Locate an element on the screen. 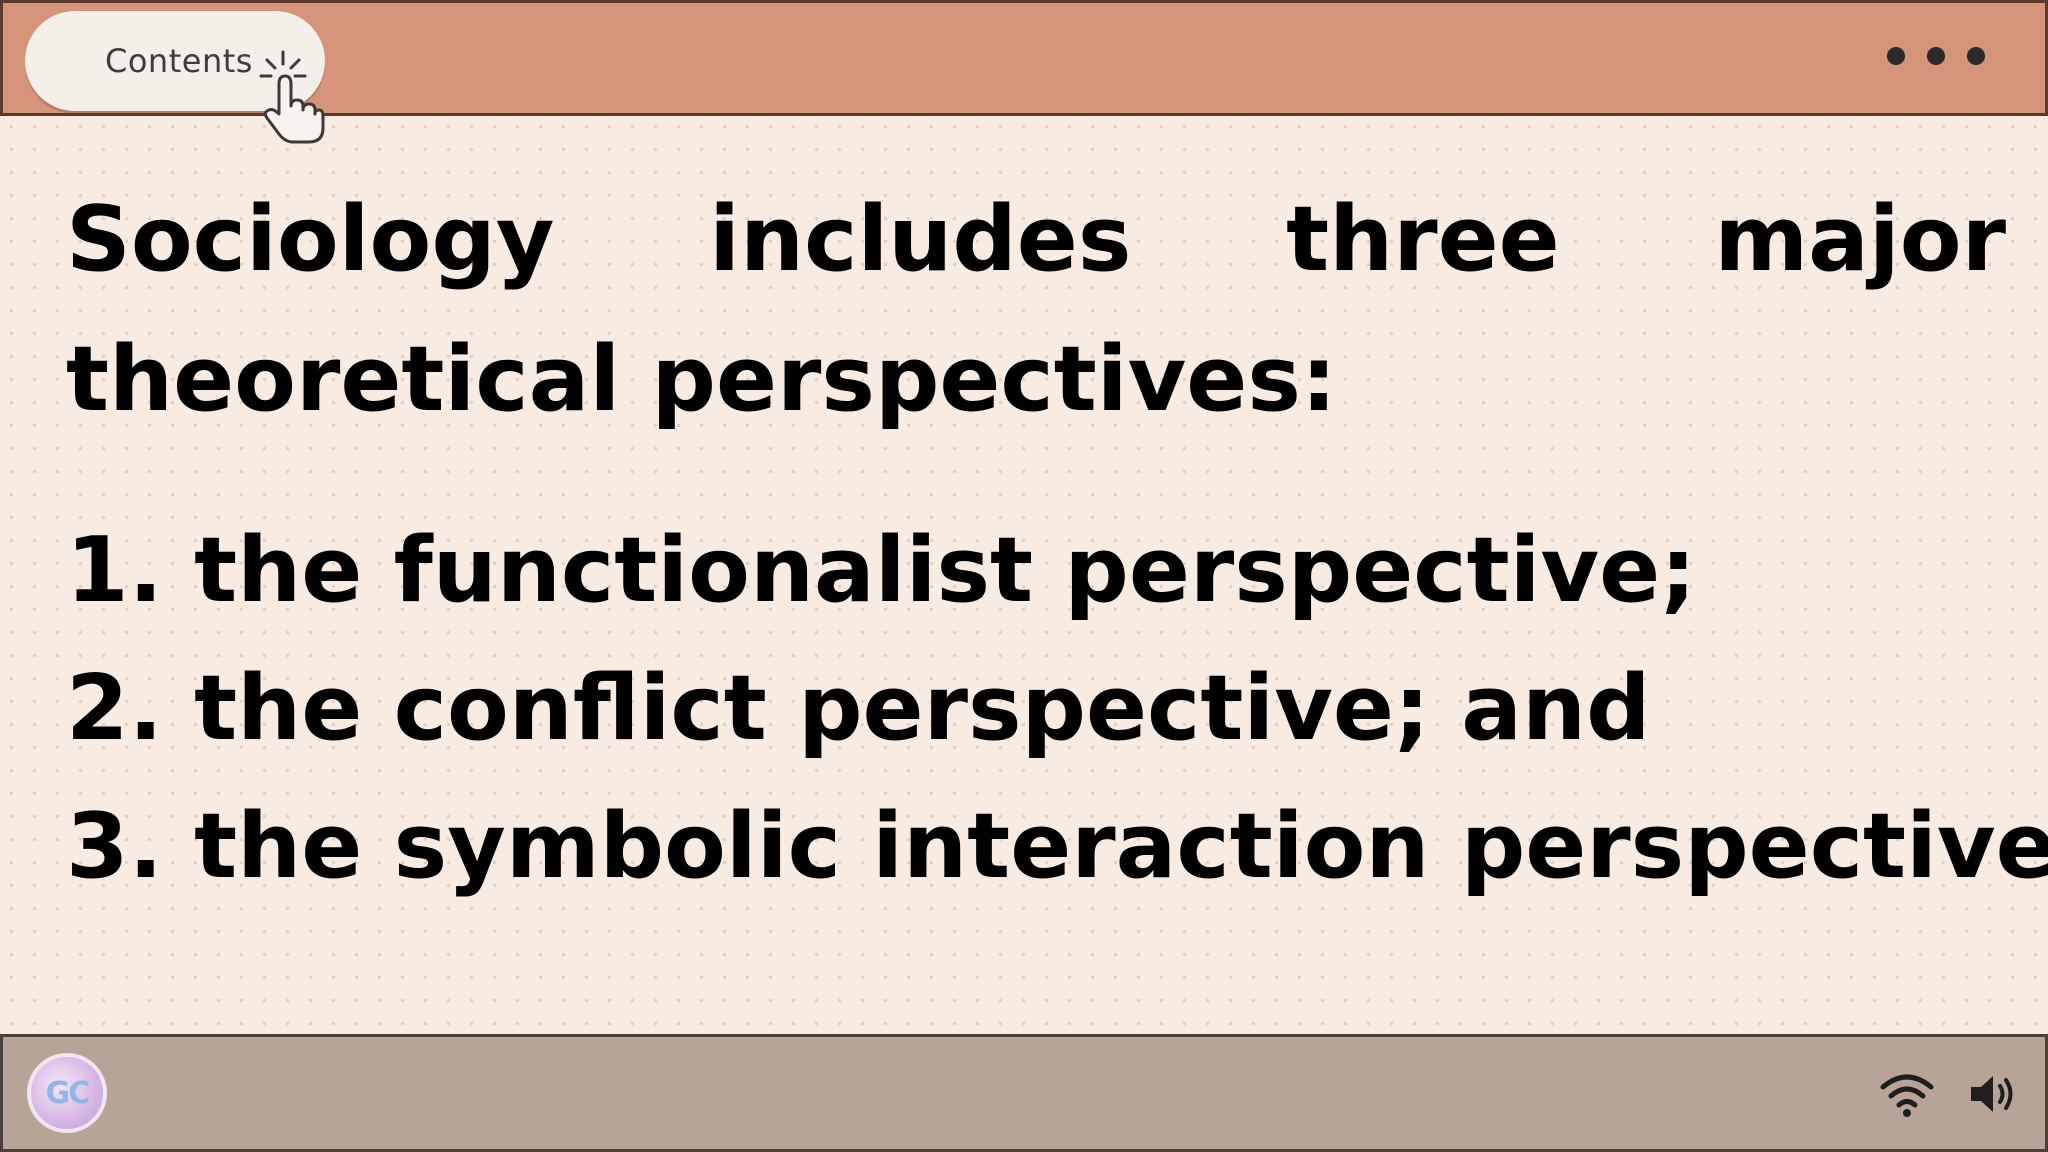 The width and height of the screenshot is (2048, 1152). bottom-bar: GC is located at coordinates (1024, 1093).